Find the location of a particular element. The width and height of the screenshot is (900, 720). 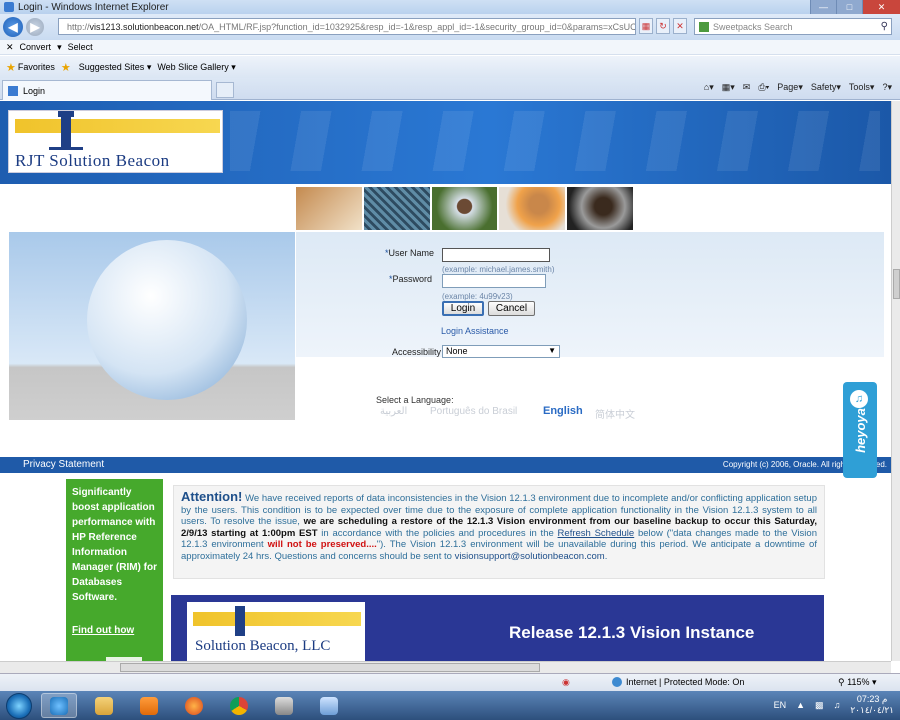

taskbar-ie is located at coordinates (59, 705).